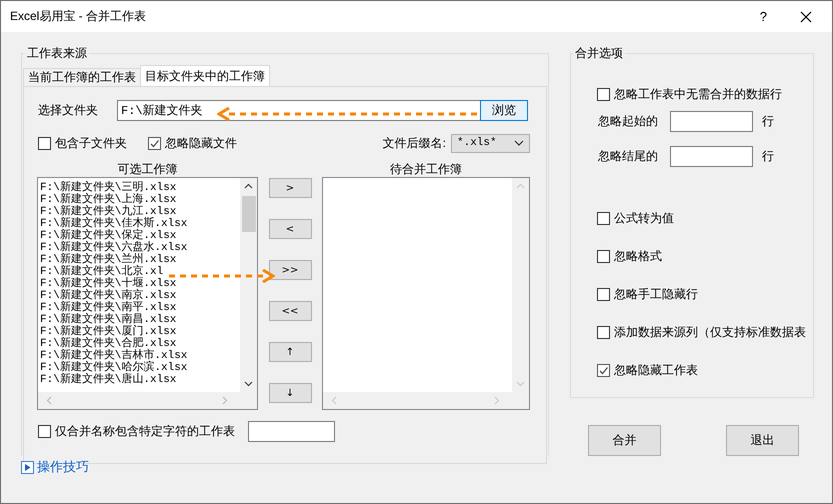 Image resolution: width=833 pixels, height=504 pixels. I want to click on action-button: 退出, so click(762, 440).